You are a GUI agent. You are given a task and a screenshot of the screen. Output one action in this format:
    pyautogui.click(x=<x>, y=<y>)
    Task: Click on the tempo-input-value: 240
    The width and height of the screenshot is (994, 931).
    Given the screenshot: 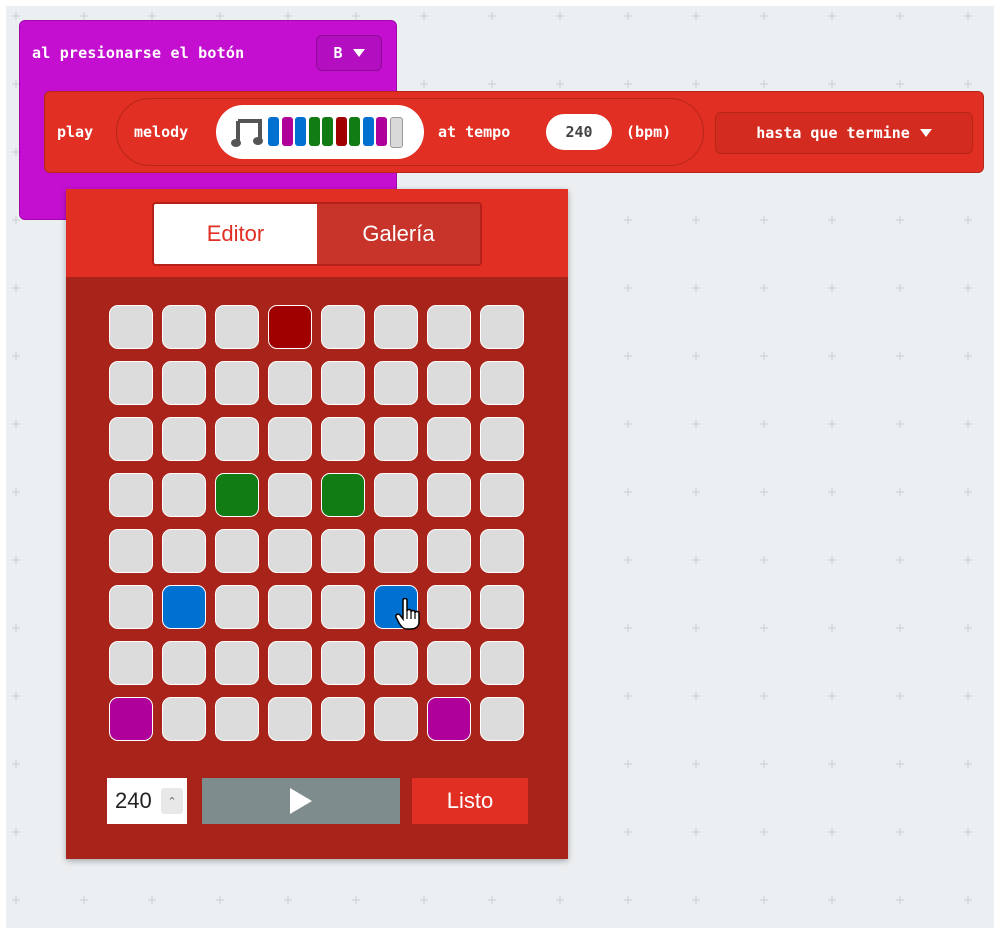 What is the action you would take?
    pyautogui.click(x=133, y=800)
    